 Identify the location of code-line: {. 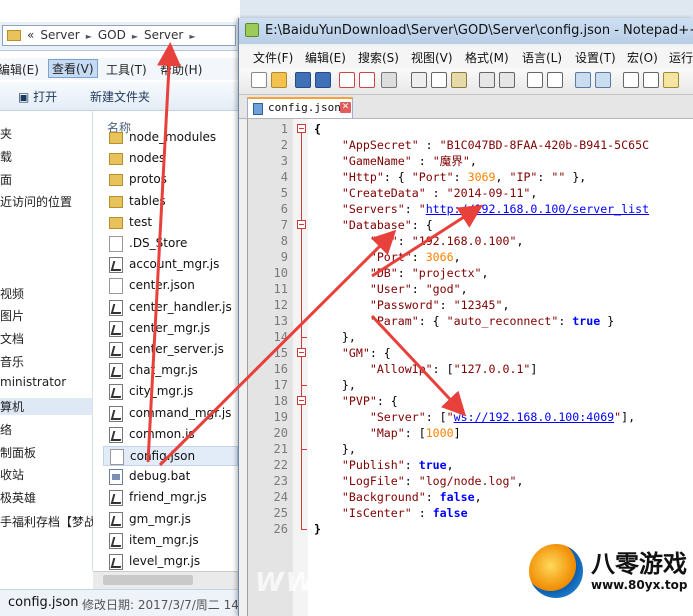
(317, 129).